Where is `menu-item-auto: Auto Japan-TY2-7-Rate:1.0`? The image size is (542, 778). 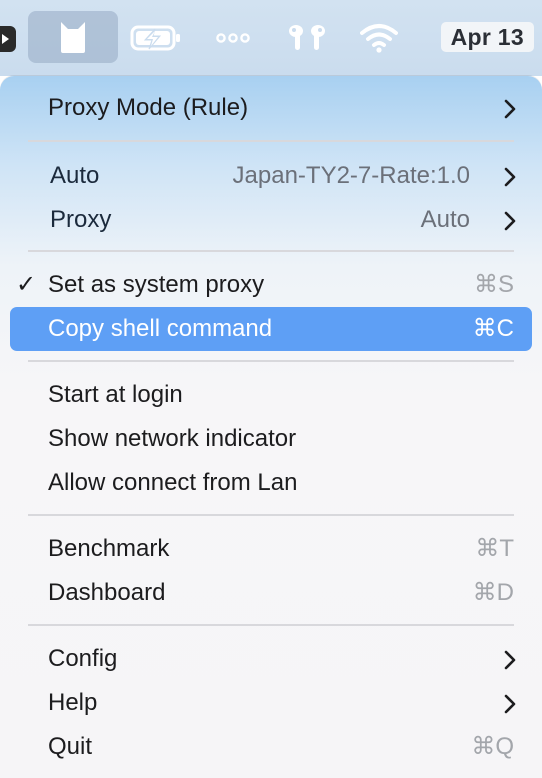 menu-item-auto: Auto Japan-TY2-7-Rate:1.0 is located at coordinates (271, 176).